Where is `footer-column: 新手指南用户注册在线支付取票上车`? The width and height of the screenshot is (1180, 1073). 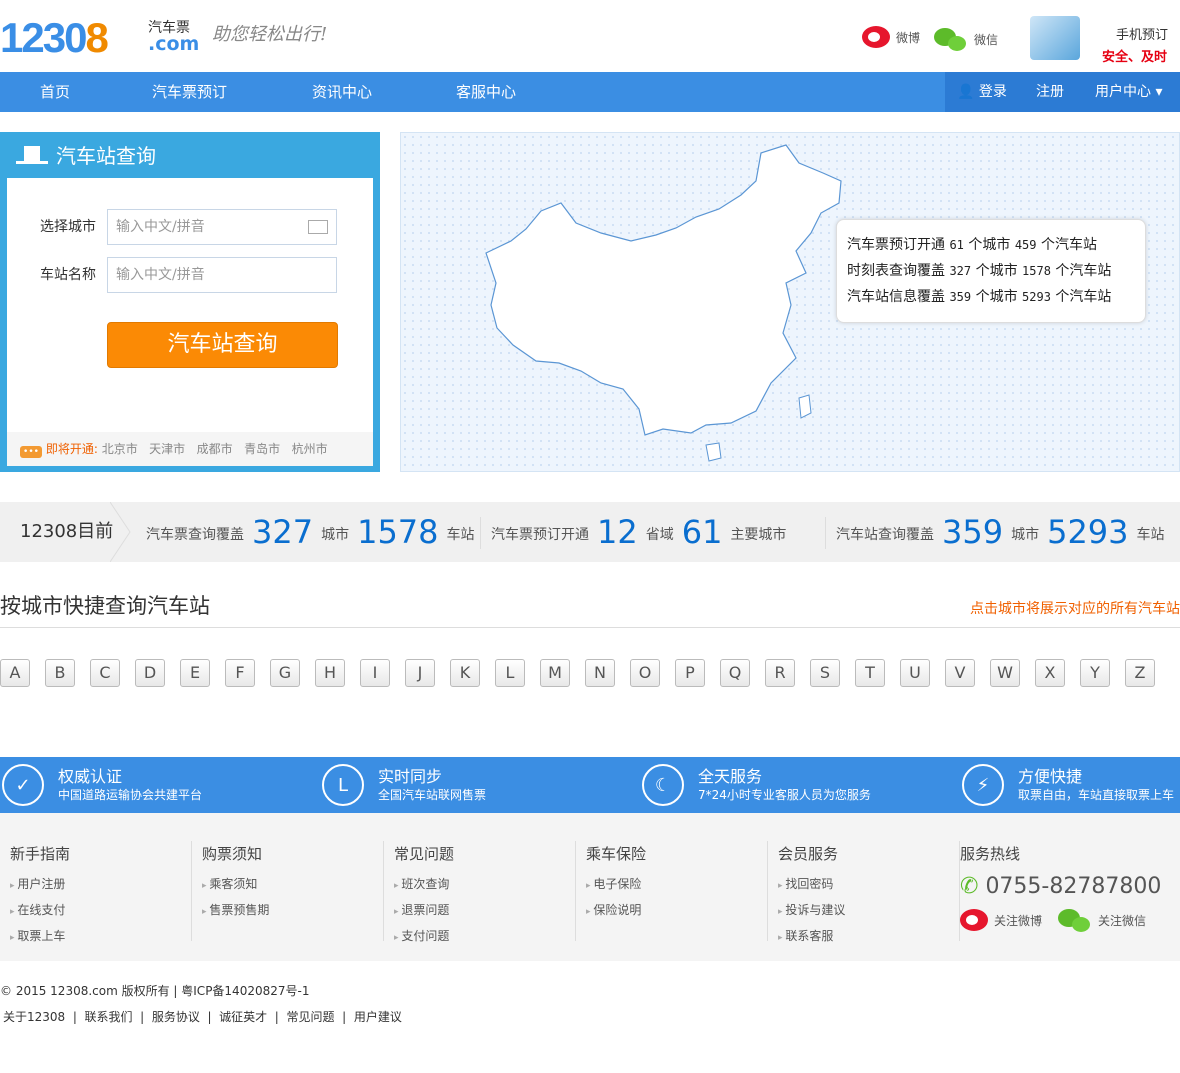 footer-column: 新手指南用户注册在线支付取票上车 is located at coordinates (96, 892).